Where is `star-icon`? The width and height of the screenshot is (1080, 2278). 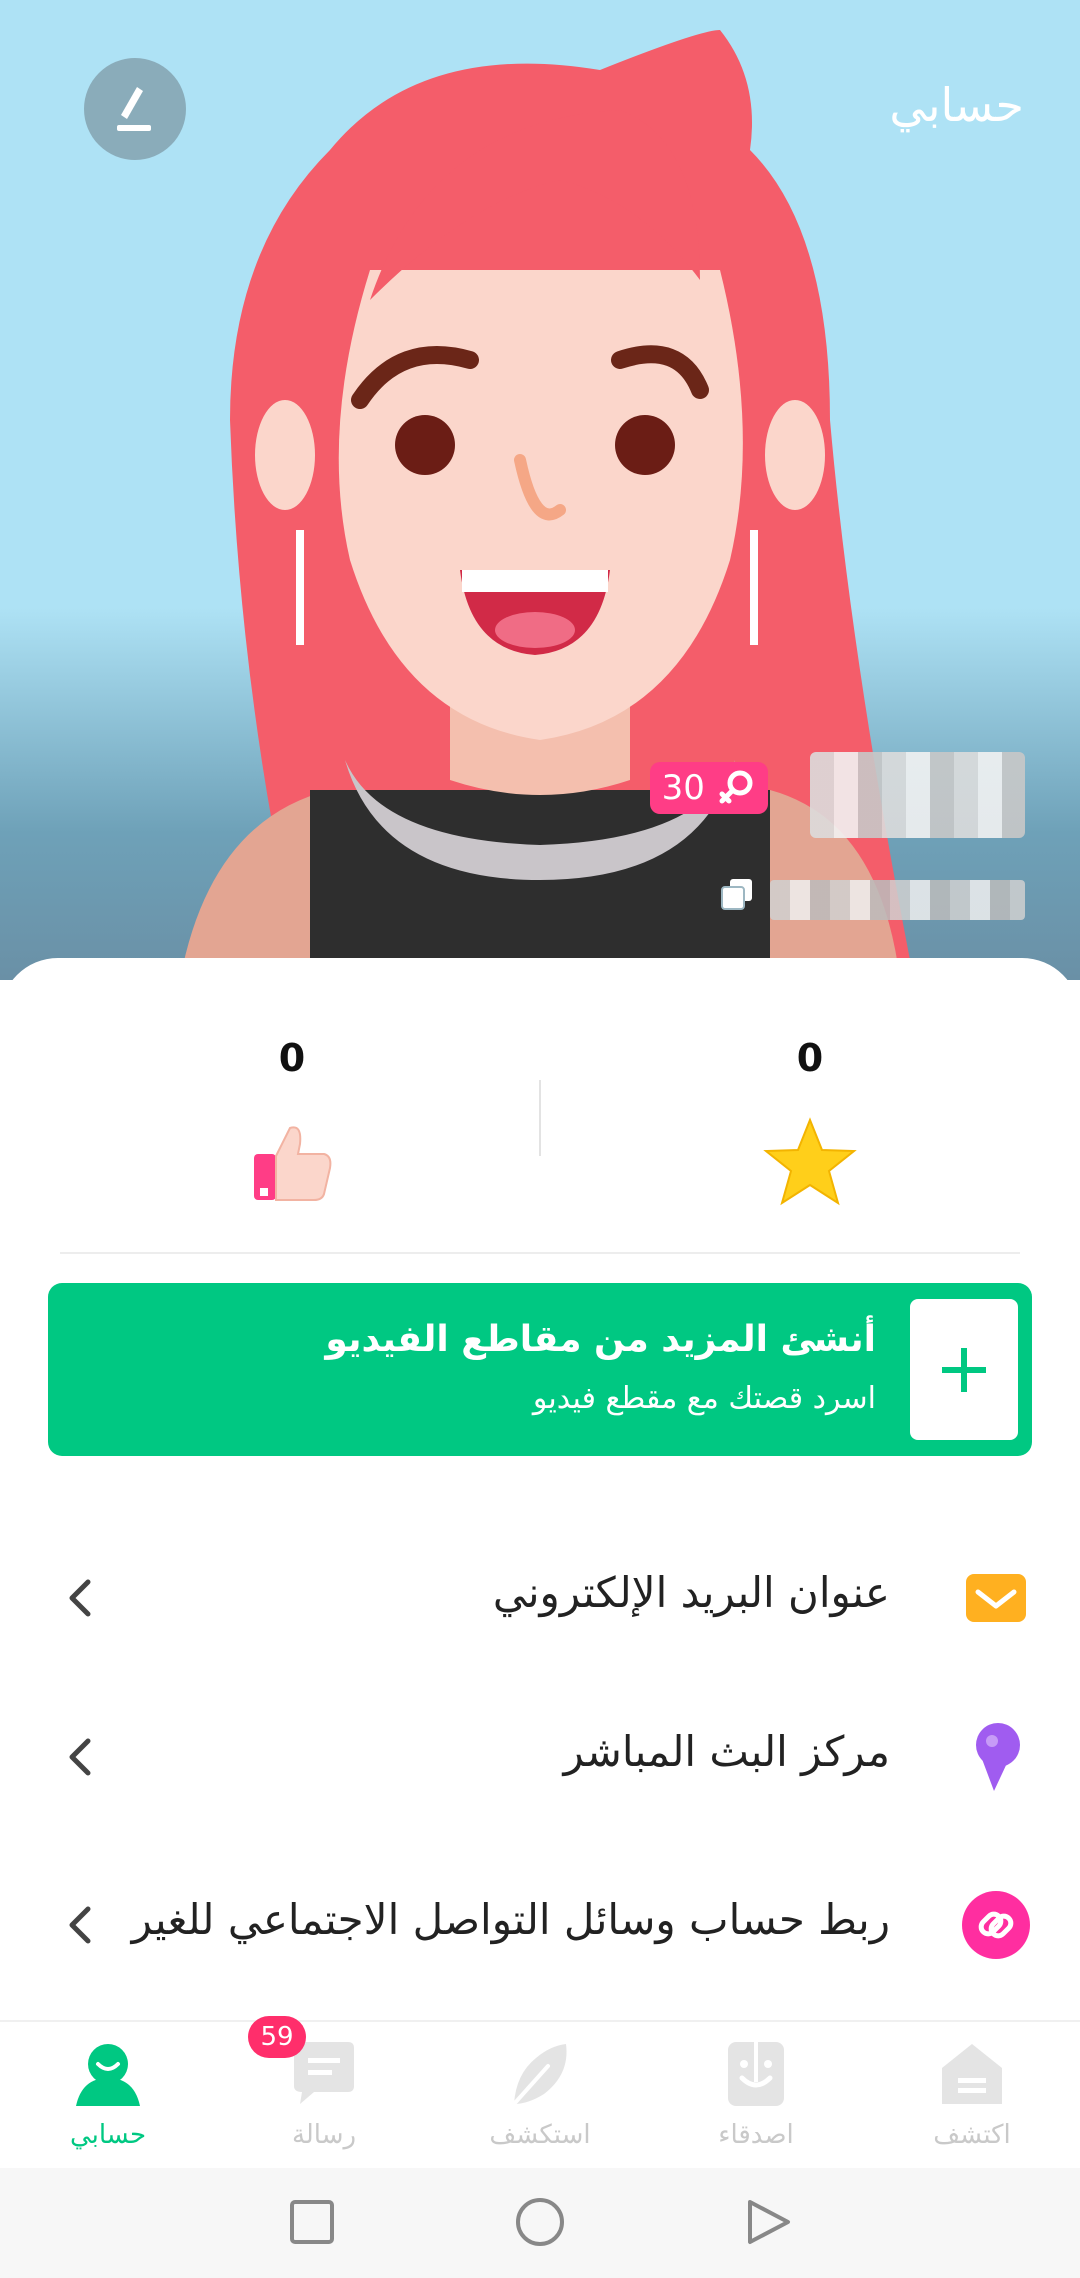 star-icon is located at coordinates (810, 1161).